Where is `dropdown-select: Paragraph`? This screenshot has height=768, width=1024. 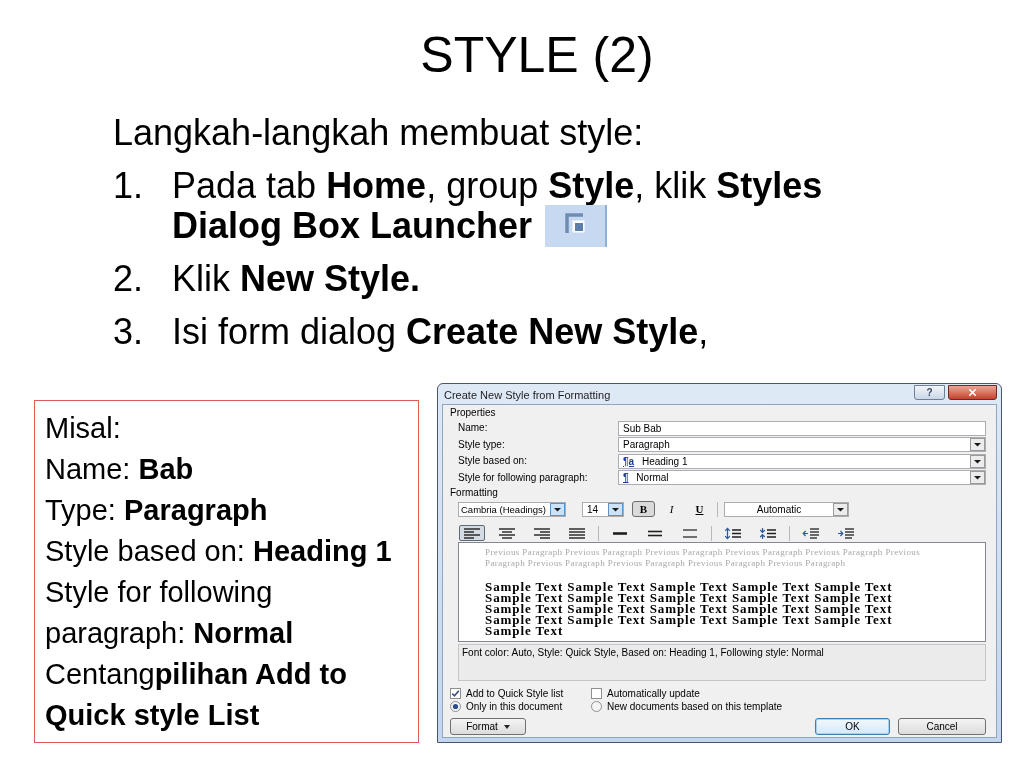 dropdown-select: Paragraph is located at coordinates (802, 445).